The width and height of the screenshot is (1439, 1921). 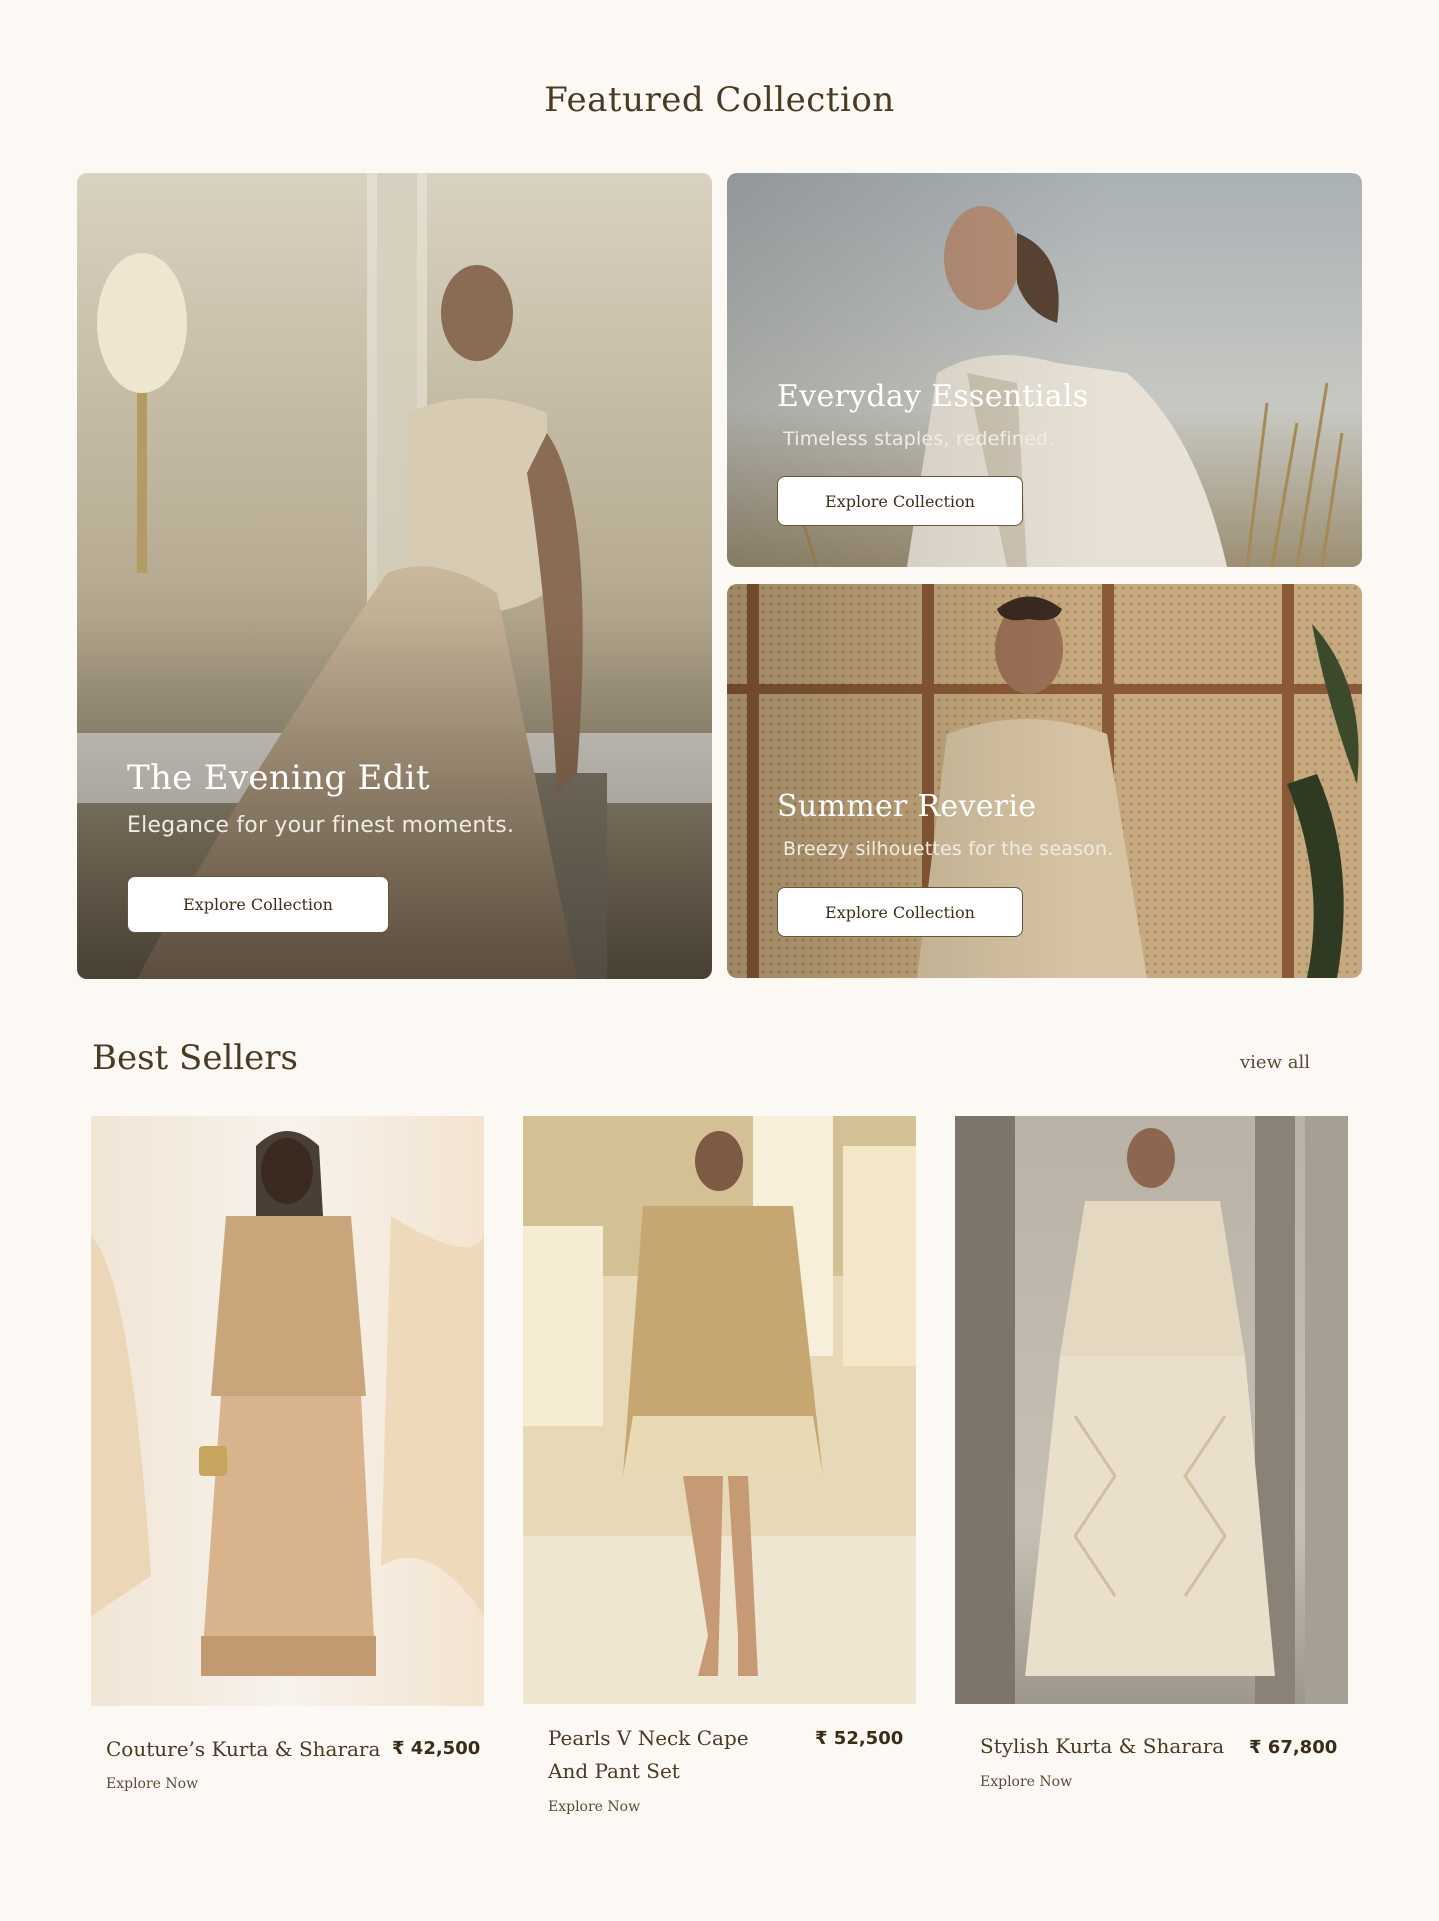 I want to click on product-price: ₹ 52,500, so click(x=859, y=1738).